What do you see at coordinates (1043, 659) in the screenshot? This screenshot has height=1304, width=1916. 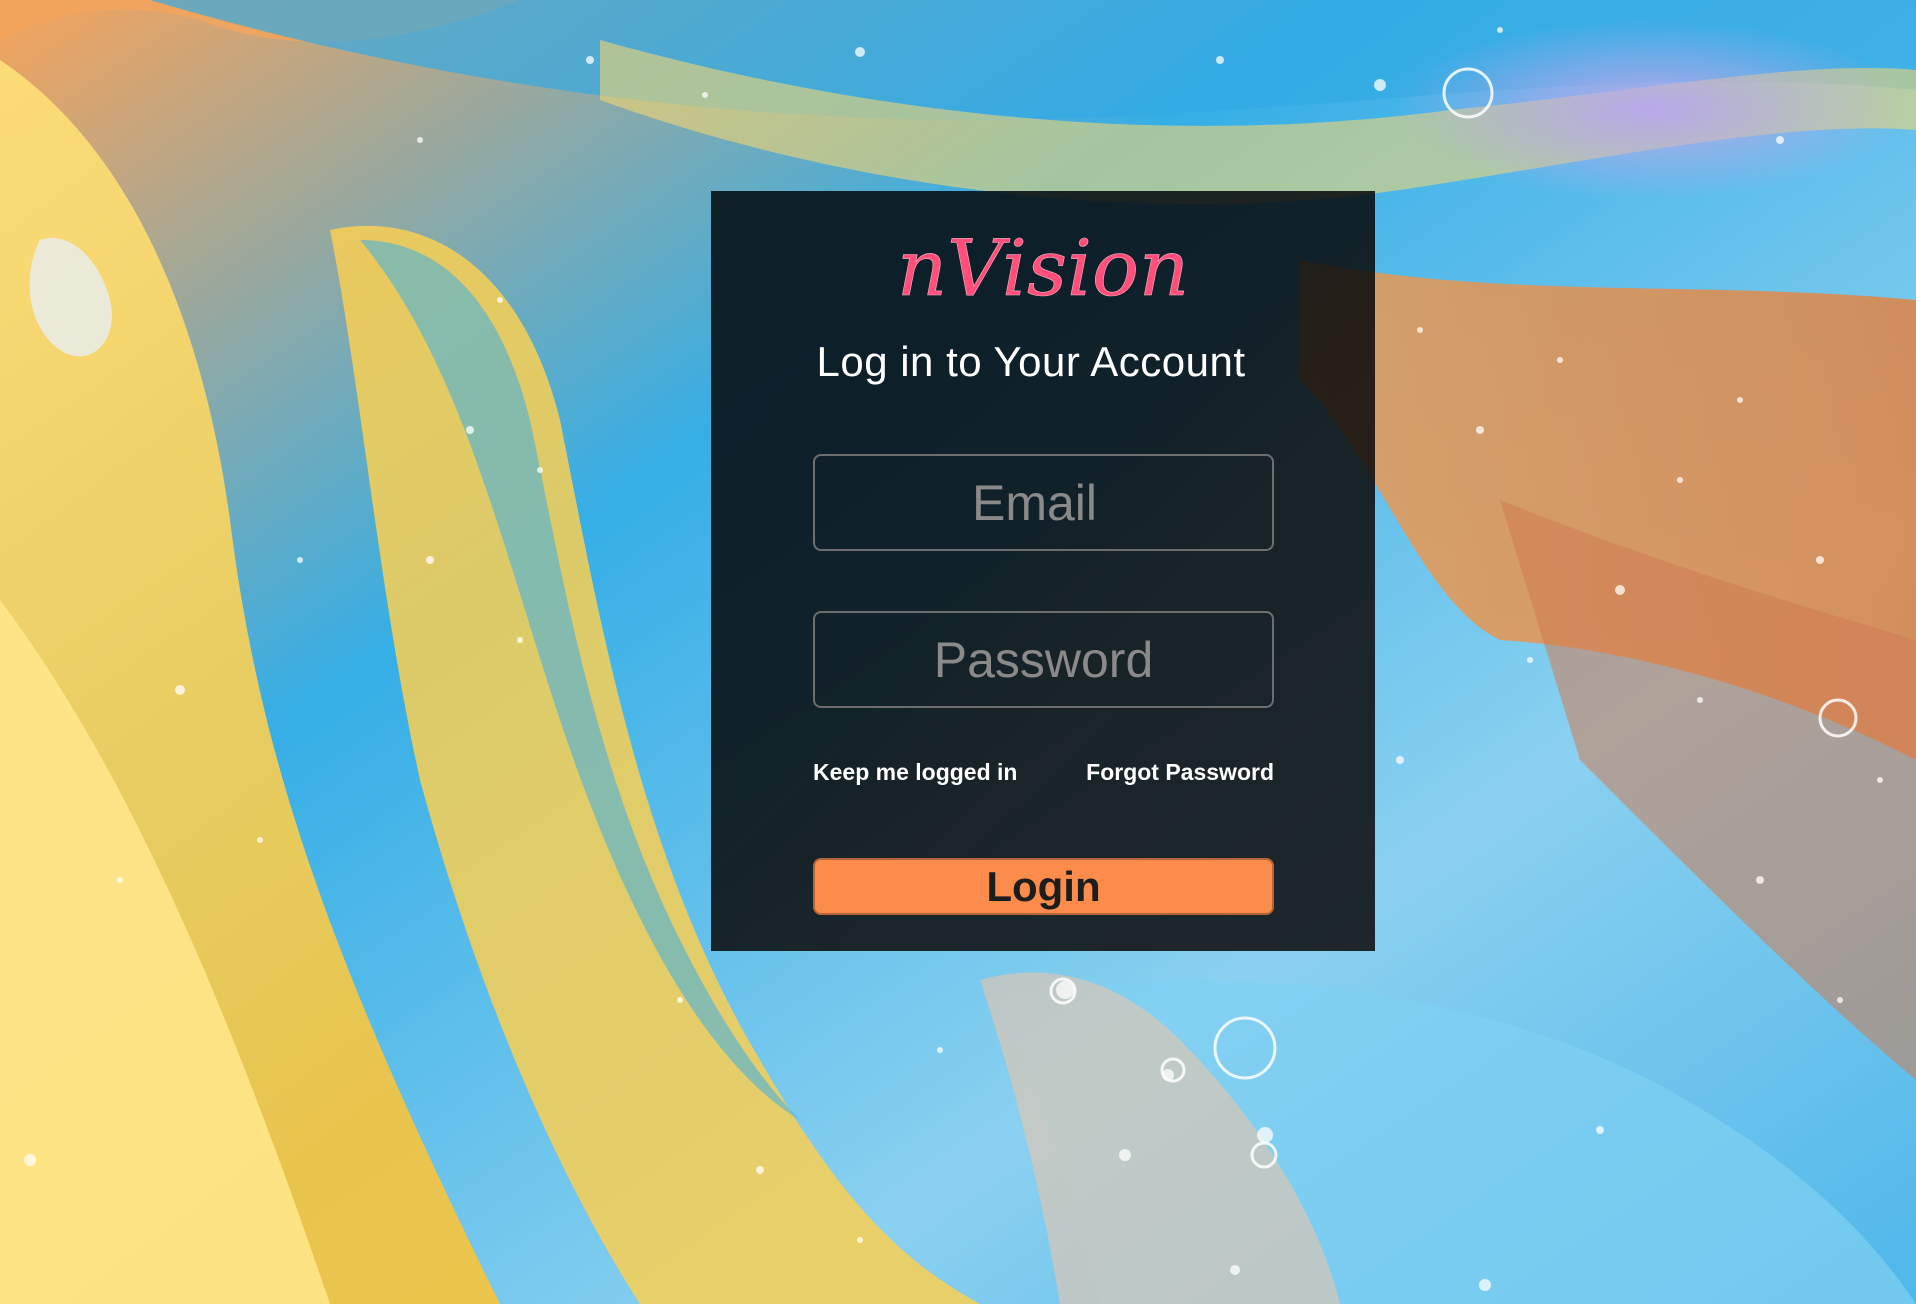 I see `password-input` at bounding box center [1043, 659].